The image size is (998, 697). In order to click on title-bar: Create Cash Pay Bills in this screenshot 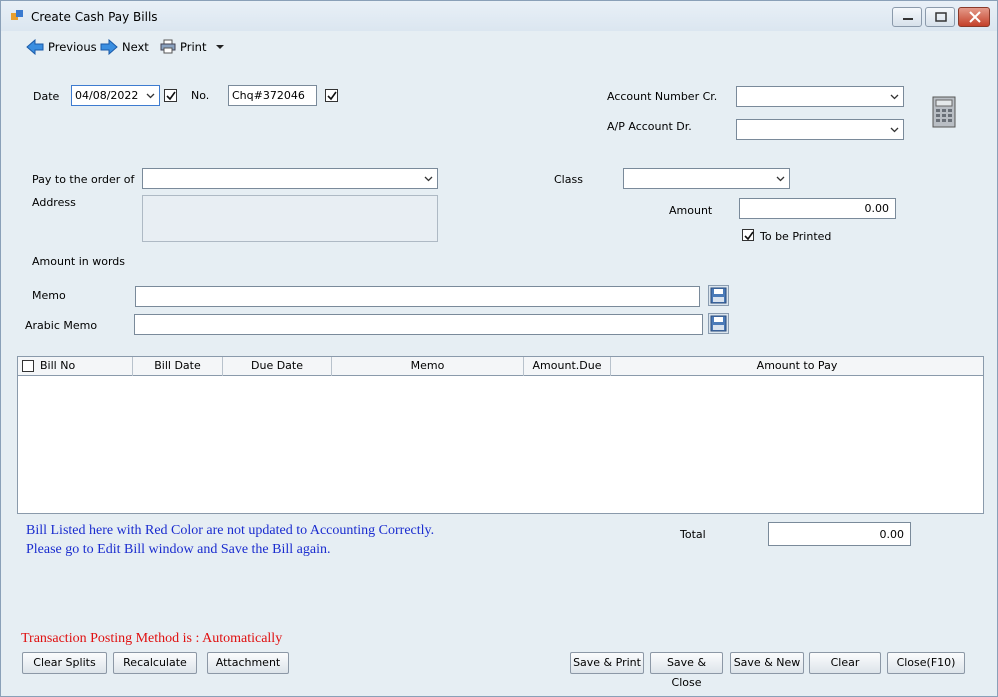, I will do `click(499, 16)`.